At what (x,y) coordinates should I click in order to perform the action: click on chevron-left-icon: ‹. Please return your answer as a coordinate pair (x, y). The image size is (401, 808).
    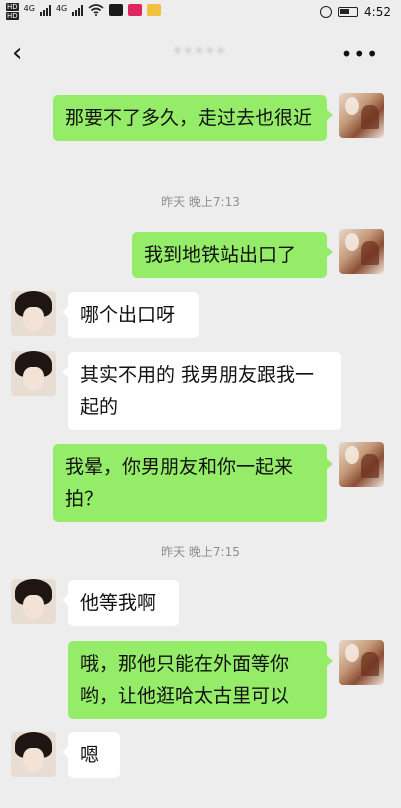
    Looking at the image, I should click on (17, 53).